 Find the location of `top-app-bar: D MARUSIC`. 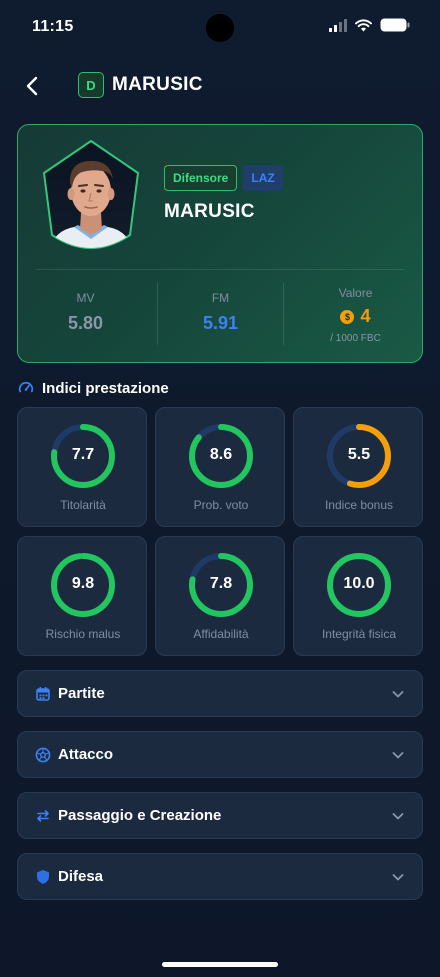

top-app-bar: D MARUSIC is located at coordinates (220, 86).